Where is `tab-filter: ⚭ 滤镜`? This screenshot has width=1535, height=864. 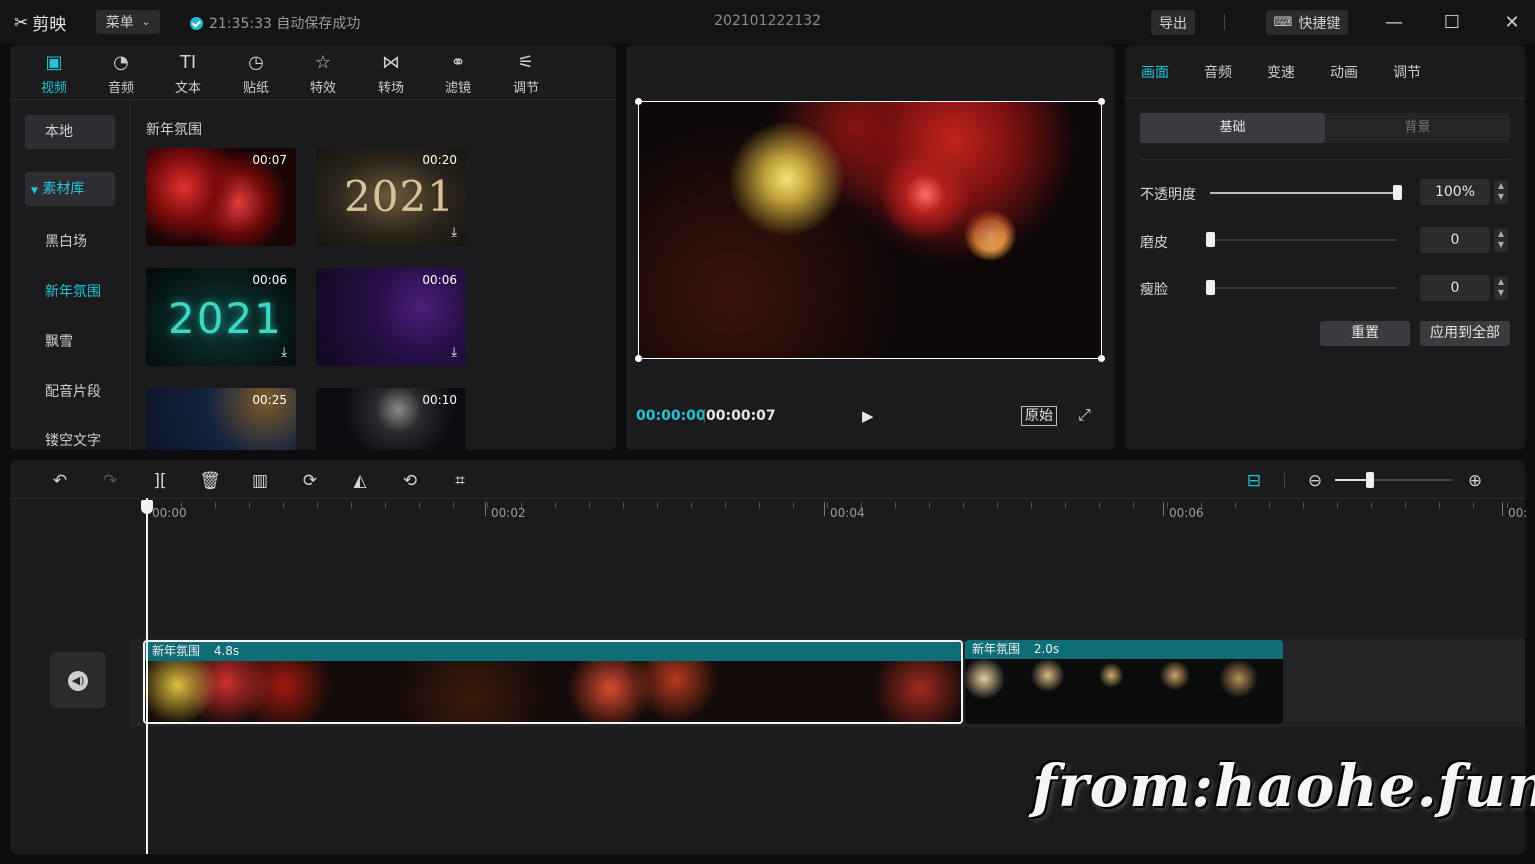 tab-filter: ⚭ 滤镜 is located at coordinates (458, 73).